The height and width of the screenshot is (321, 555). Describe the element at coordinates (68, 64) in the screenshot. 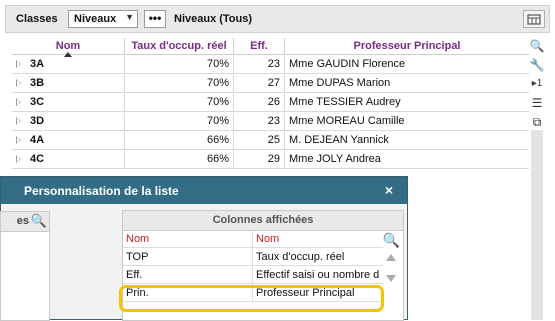

I see `cell-nom: 3A` at that location.